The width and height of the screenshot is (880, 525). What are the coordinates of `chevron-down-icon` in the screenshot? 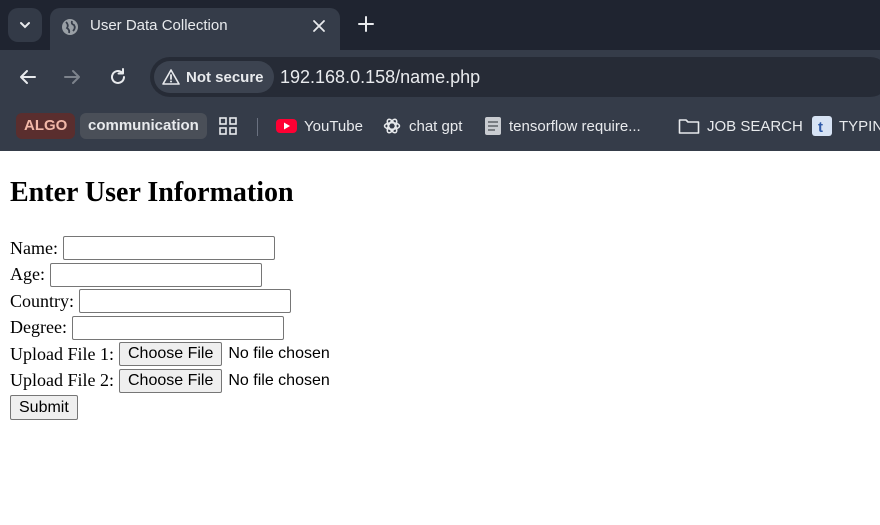 It's located at (25, 25).